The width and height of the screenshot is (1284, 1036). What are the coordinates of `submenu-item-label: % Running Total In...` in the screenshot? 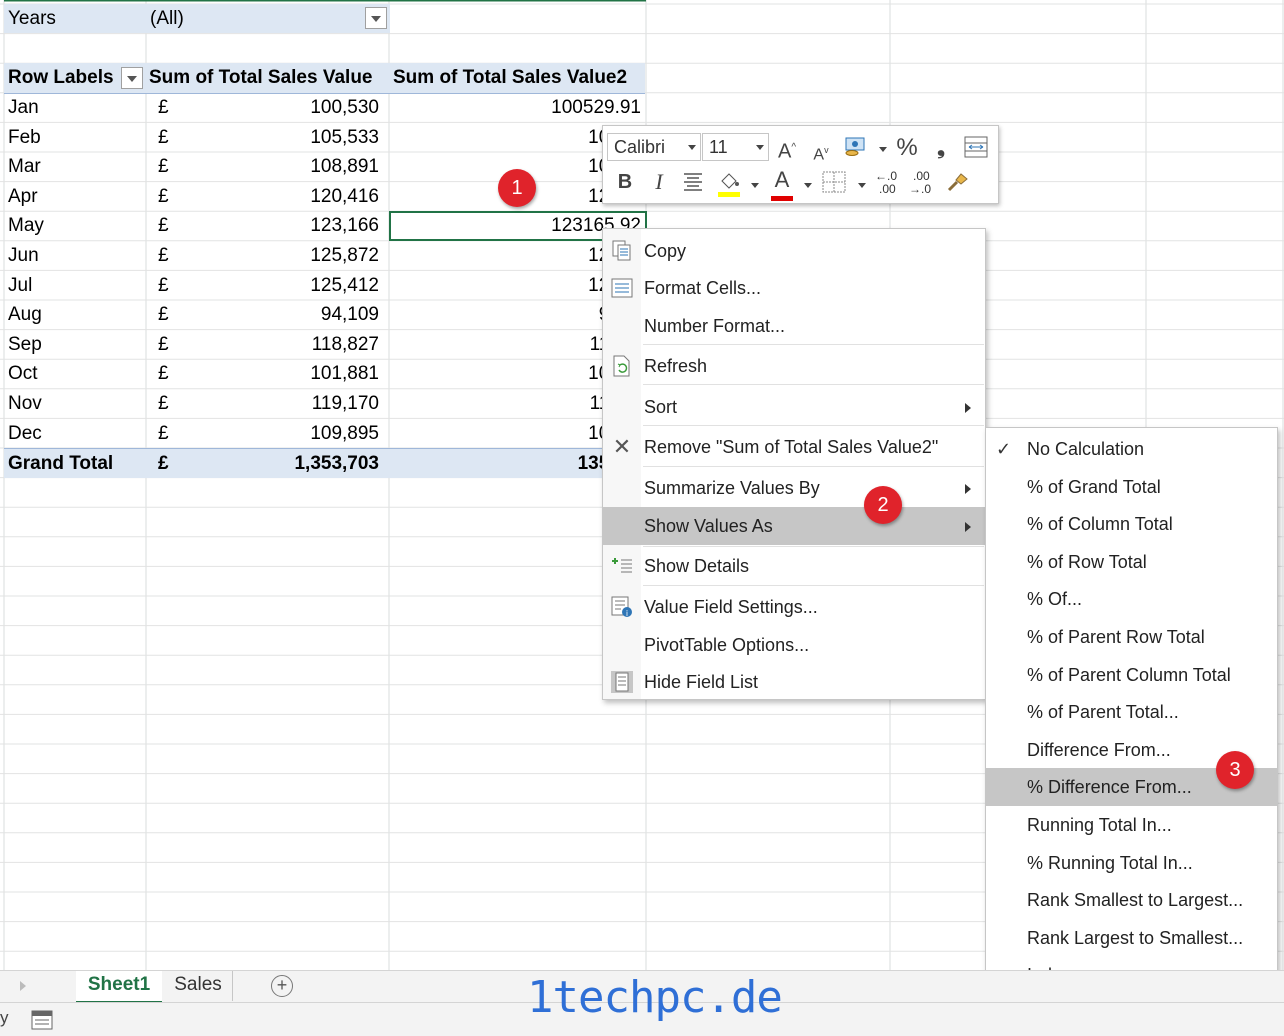 It's located at (1110, 862).